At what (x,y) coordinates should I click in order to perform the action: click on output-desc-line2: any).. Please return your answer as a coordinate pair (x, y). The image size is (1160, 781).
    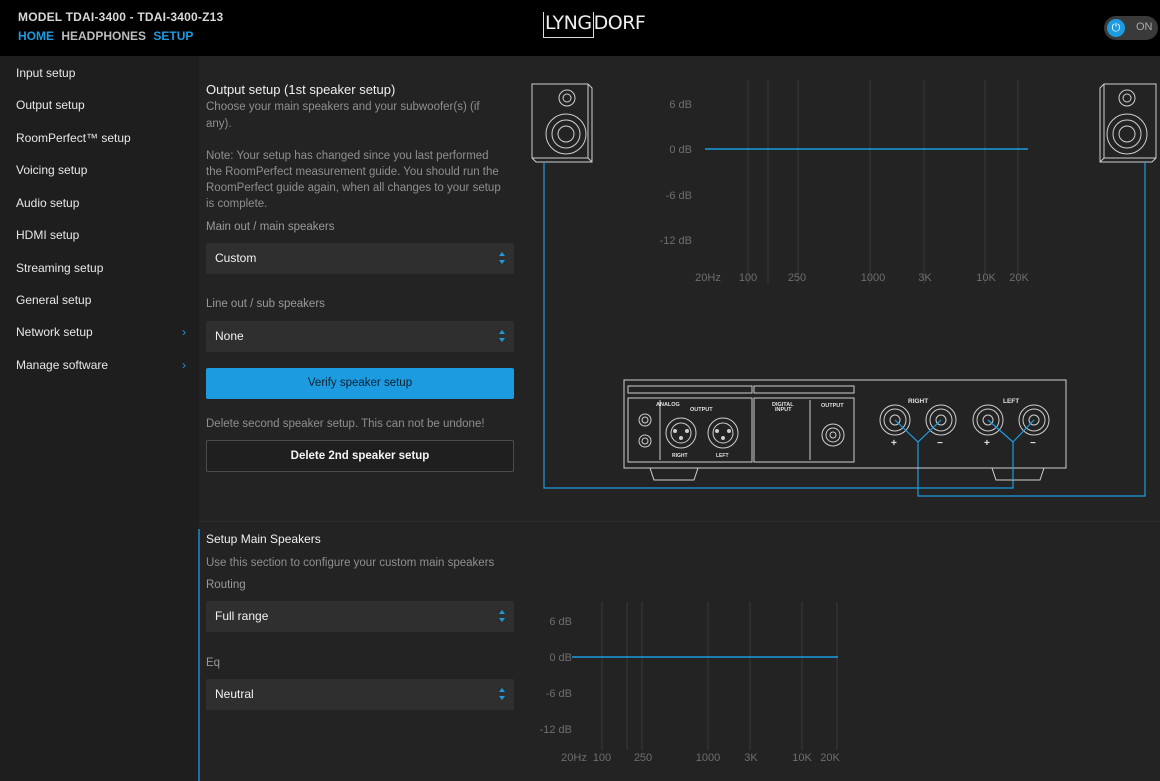
    Looking at the image, I should click on (219, 124).